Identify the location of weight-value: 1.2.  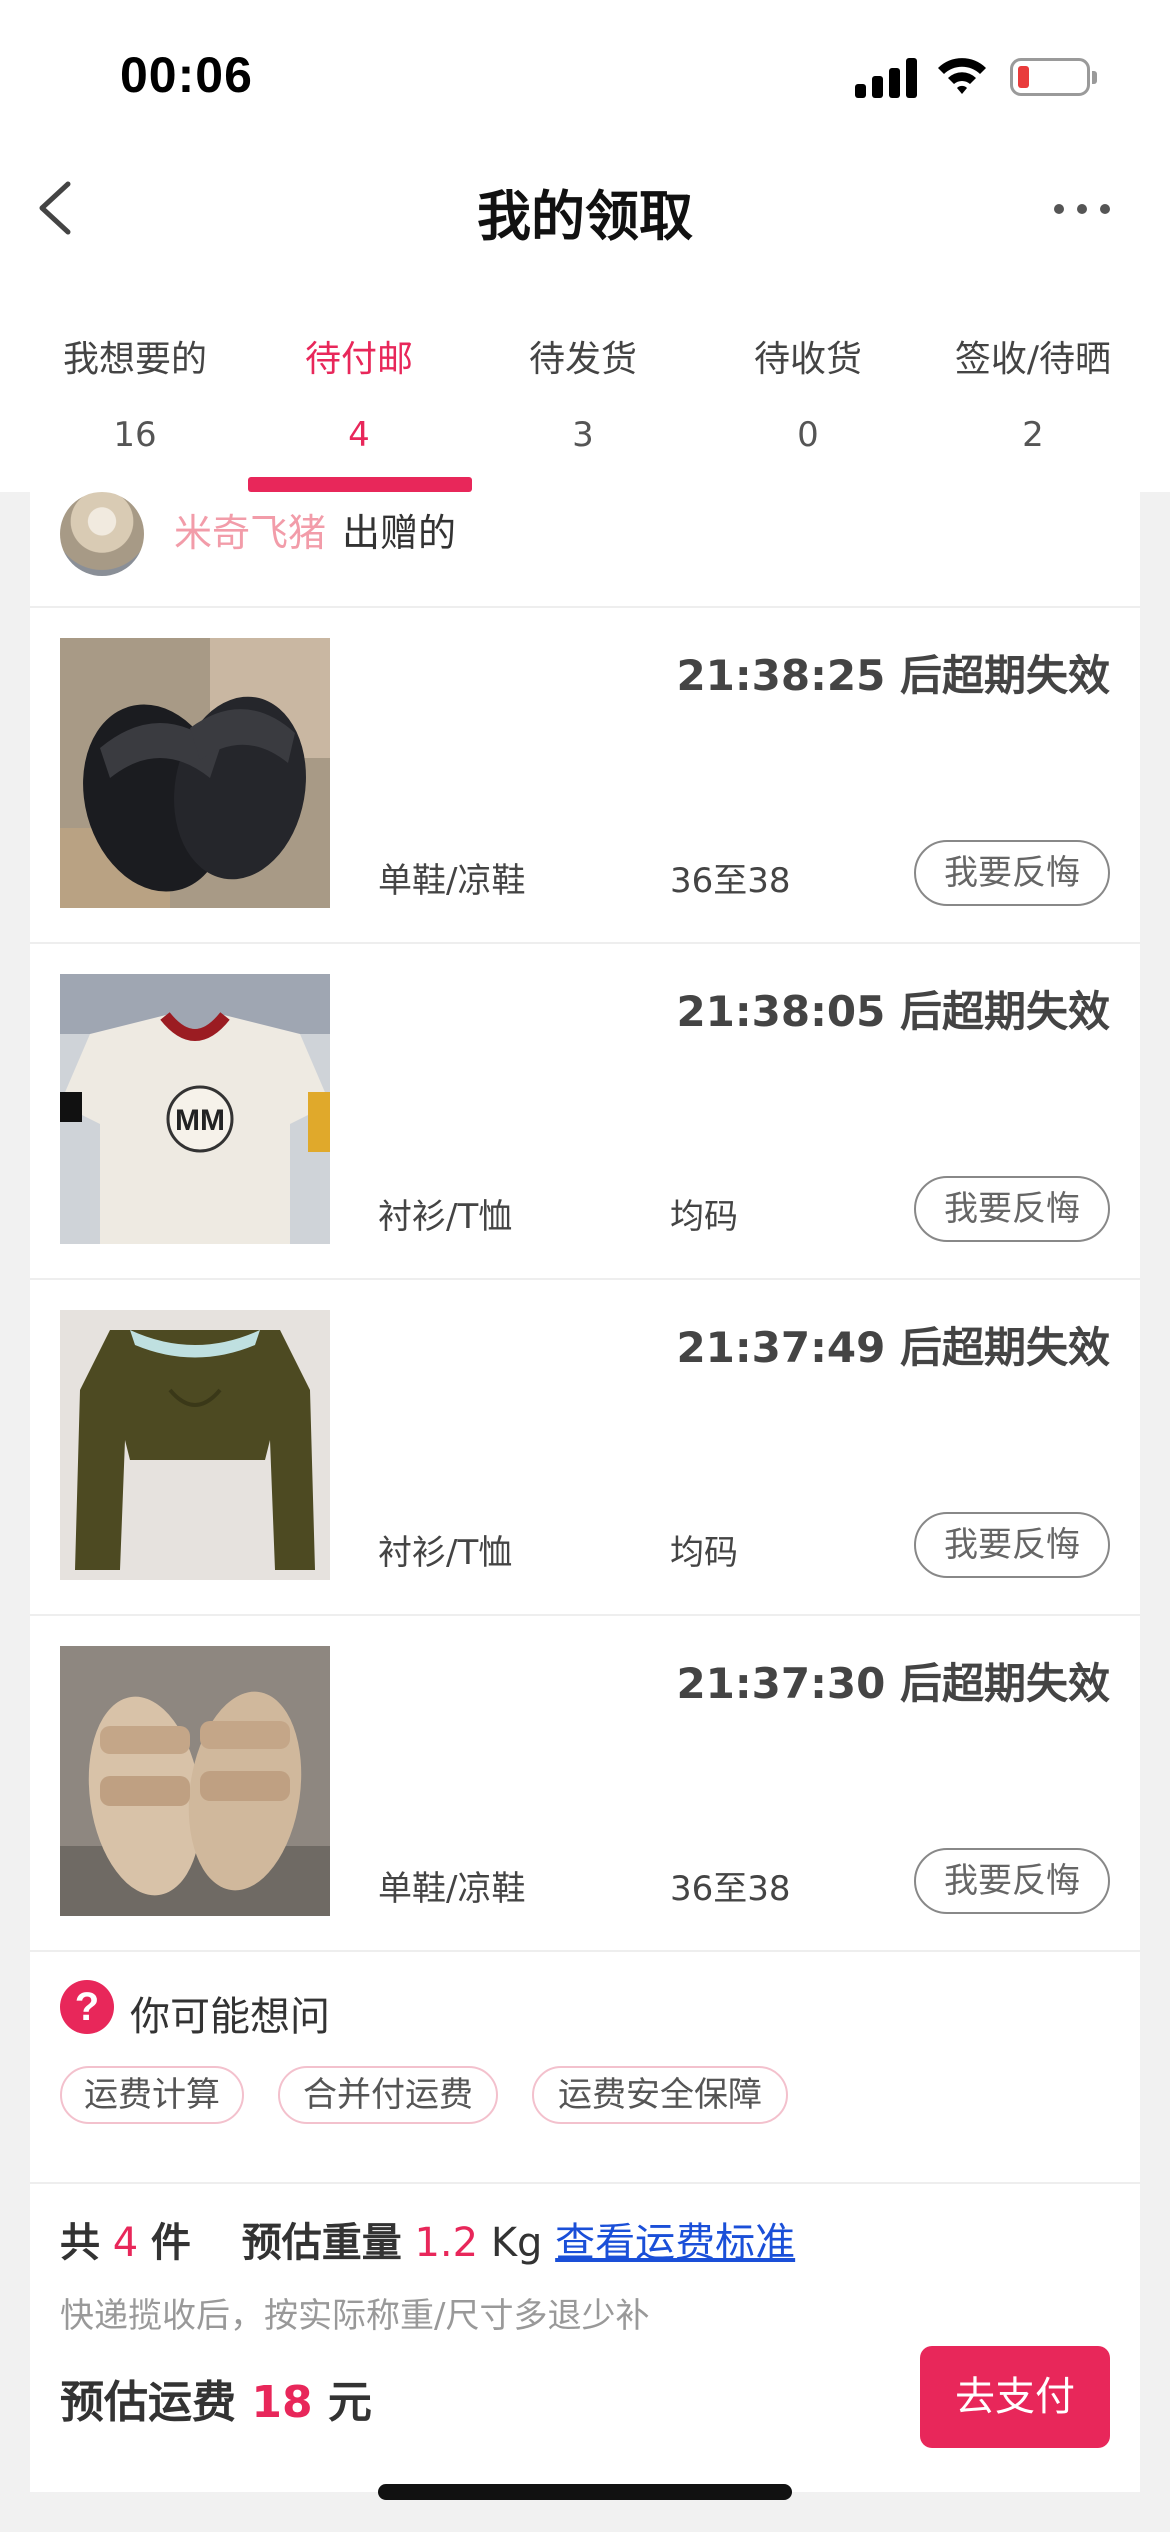
(446, 2243).